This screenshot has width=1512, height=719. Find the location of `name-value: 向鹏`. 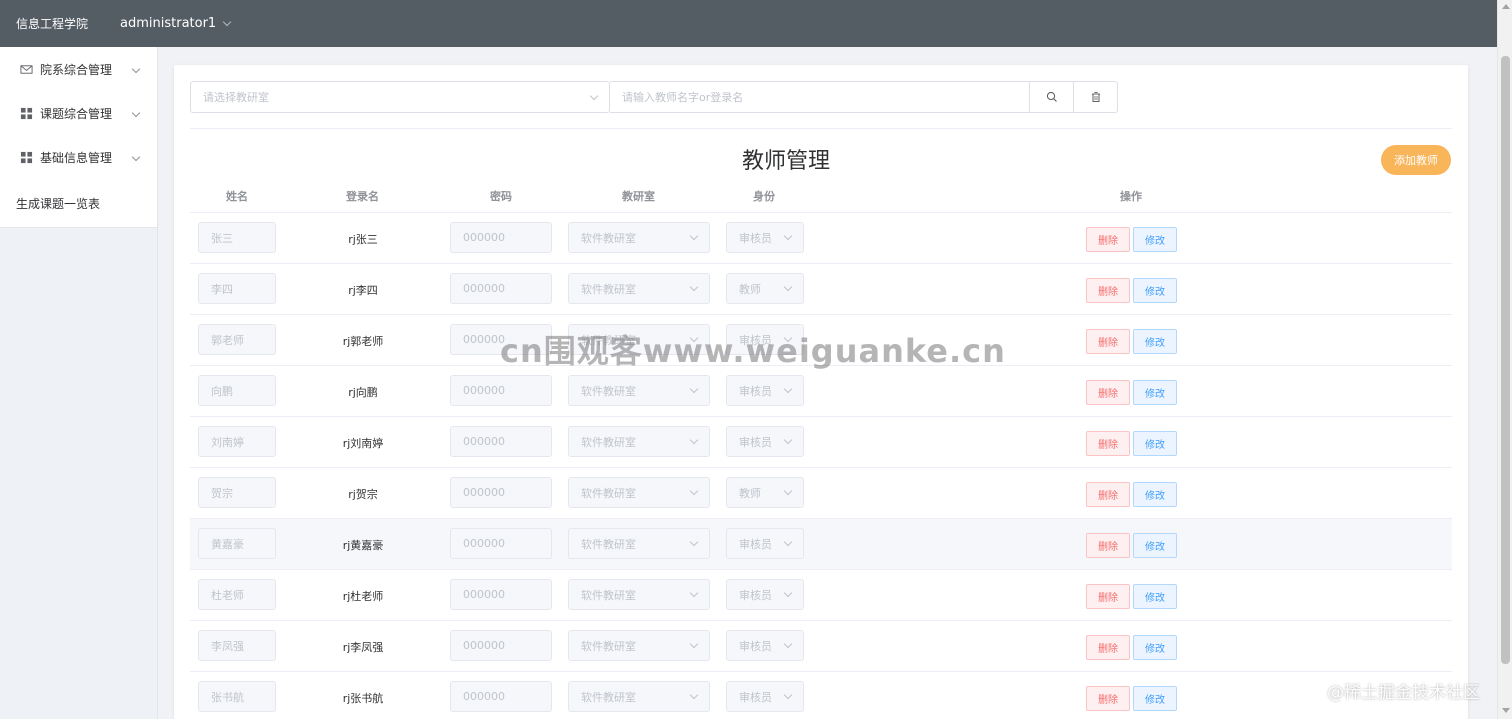

name-value: 向鹏 is located at coordinates (222, 391).